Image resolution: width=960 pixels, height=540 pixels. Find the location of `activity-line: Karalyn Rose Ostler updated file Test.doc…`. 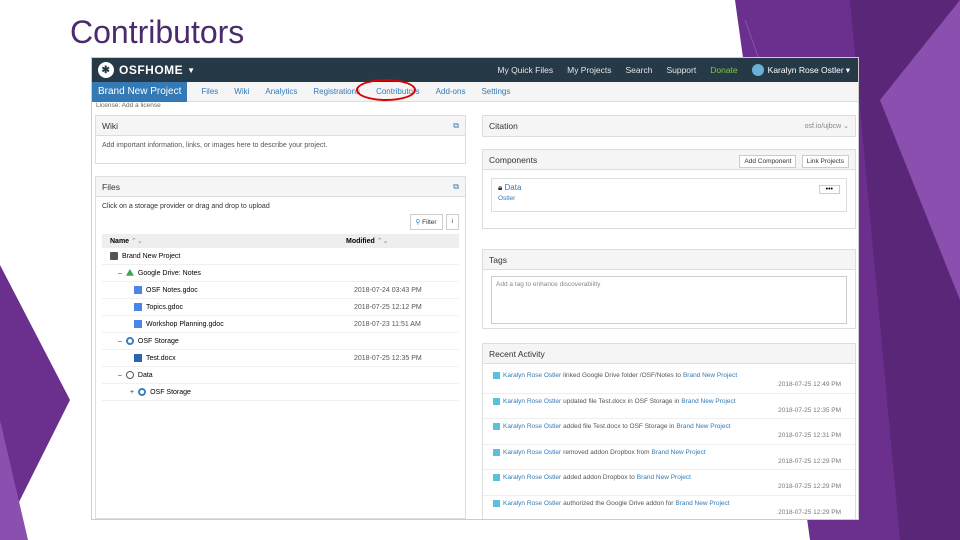

activity-line: Karalyn Rose Ostler updated file Test.doc… is located at coordinates (614, 401).